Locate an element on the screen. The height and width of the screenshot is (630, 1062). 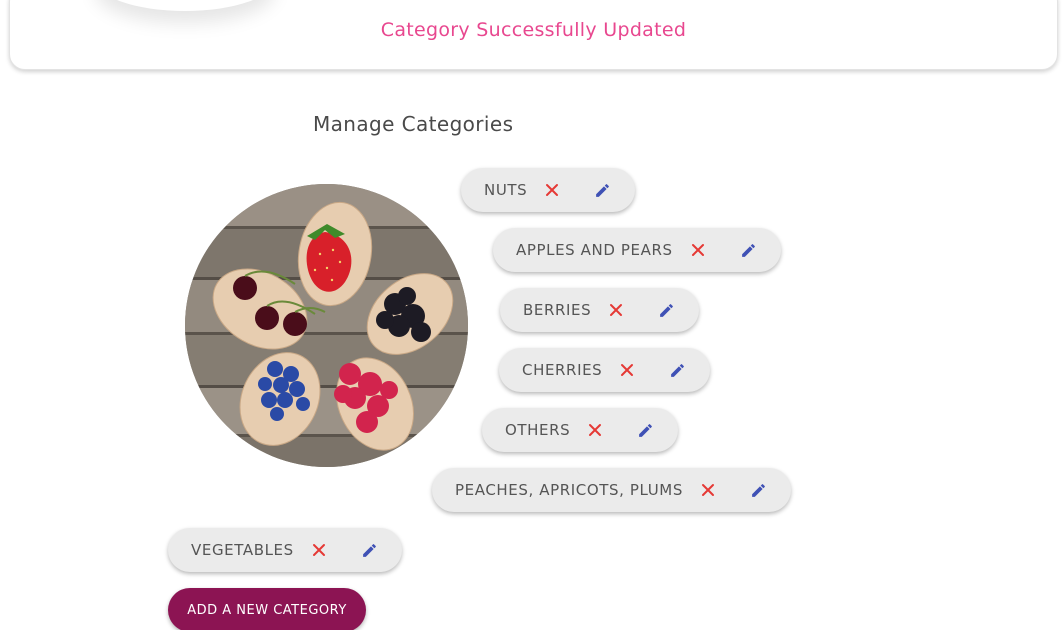
fruit-photo is located at coordinates (326, 325).